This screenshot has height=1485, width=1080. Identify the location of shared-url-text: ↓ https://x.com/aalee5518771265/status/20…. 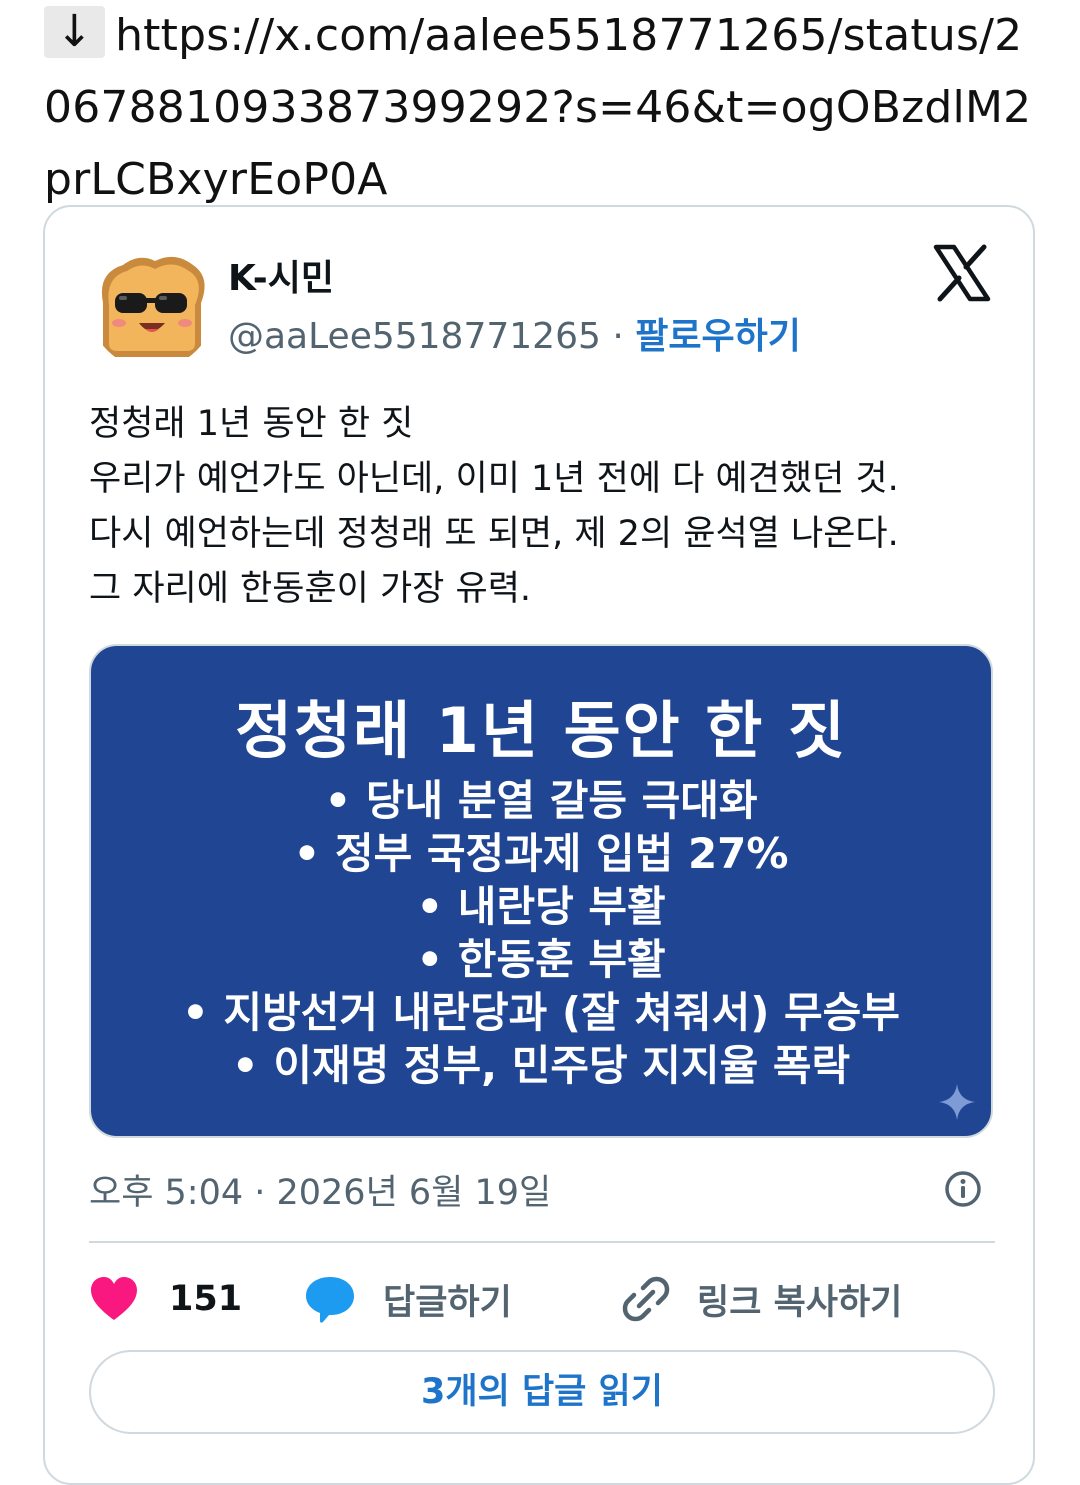
(544, 108).